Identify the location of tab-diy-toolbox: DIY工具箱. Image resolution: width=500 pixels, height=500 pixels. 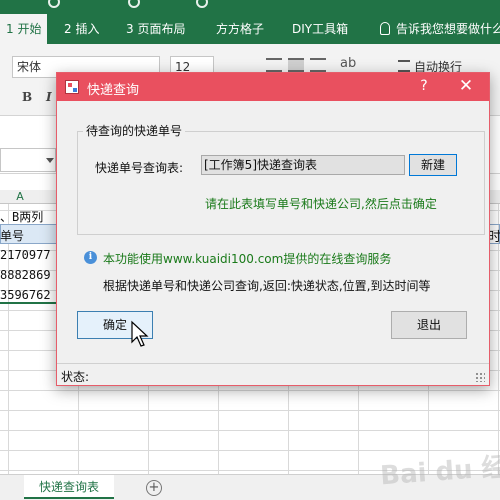
(320, 29).